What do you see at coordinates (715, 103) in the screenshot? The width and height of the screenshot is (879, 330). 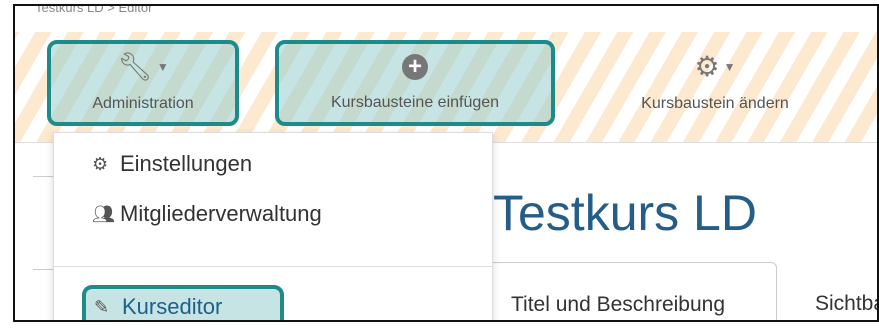 I see `change-building-block-label: Kursbaustein ändern` at bounding box center [715, 103].